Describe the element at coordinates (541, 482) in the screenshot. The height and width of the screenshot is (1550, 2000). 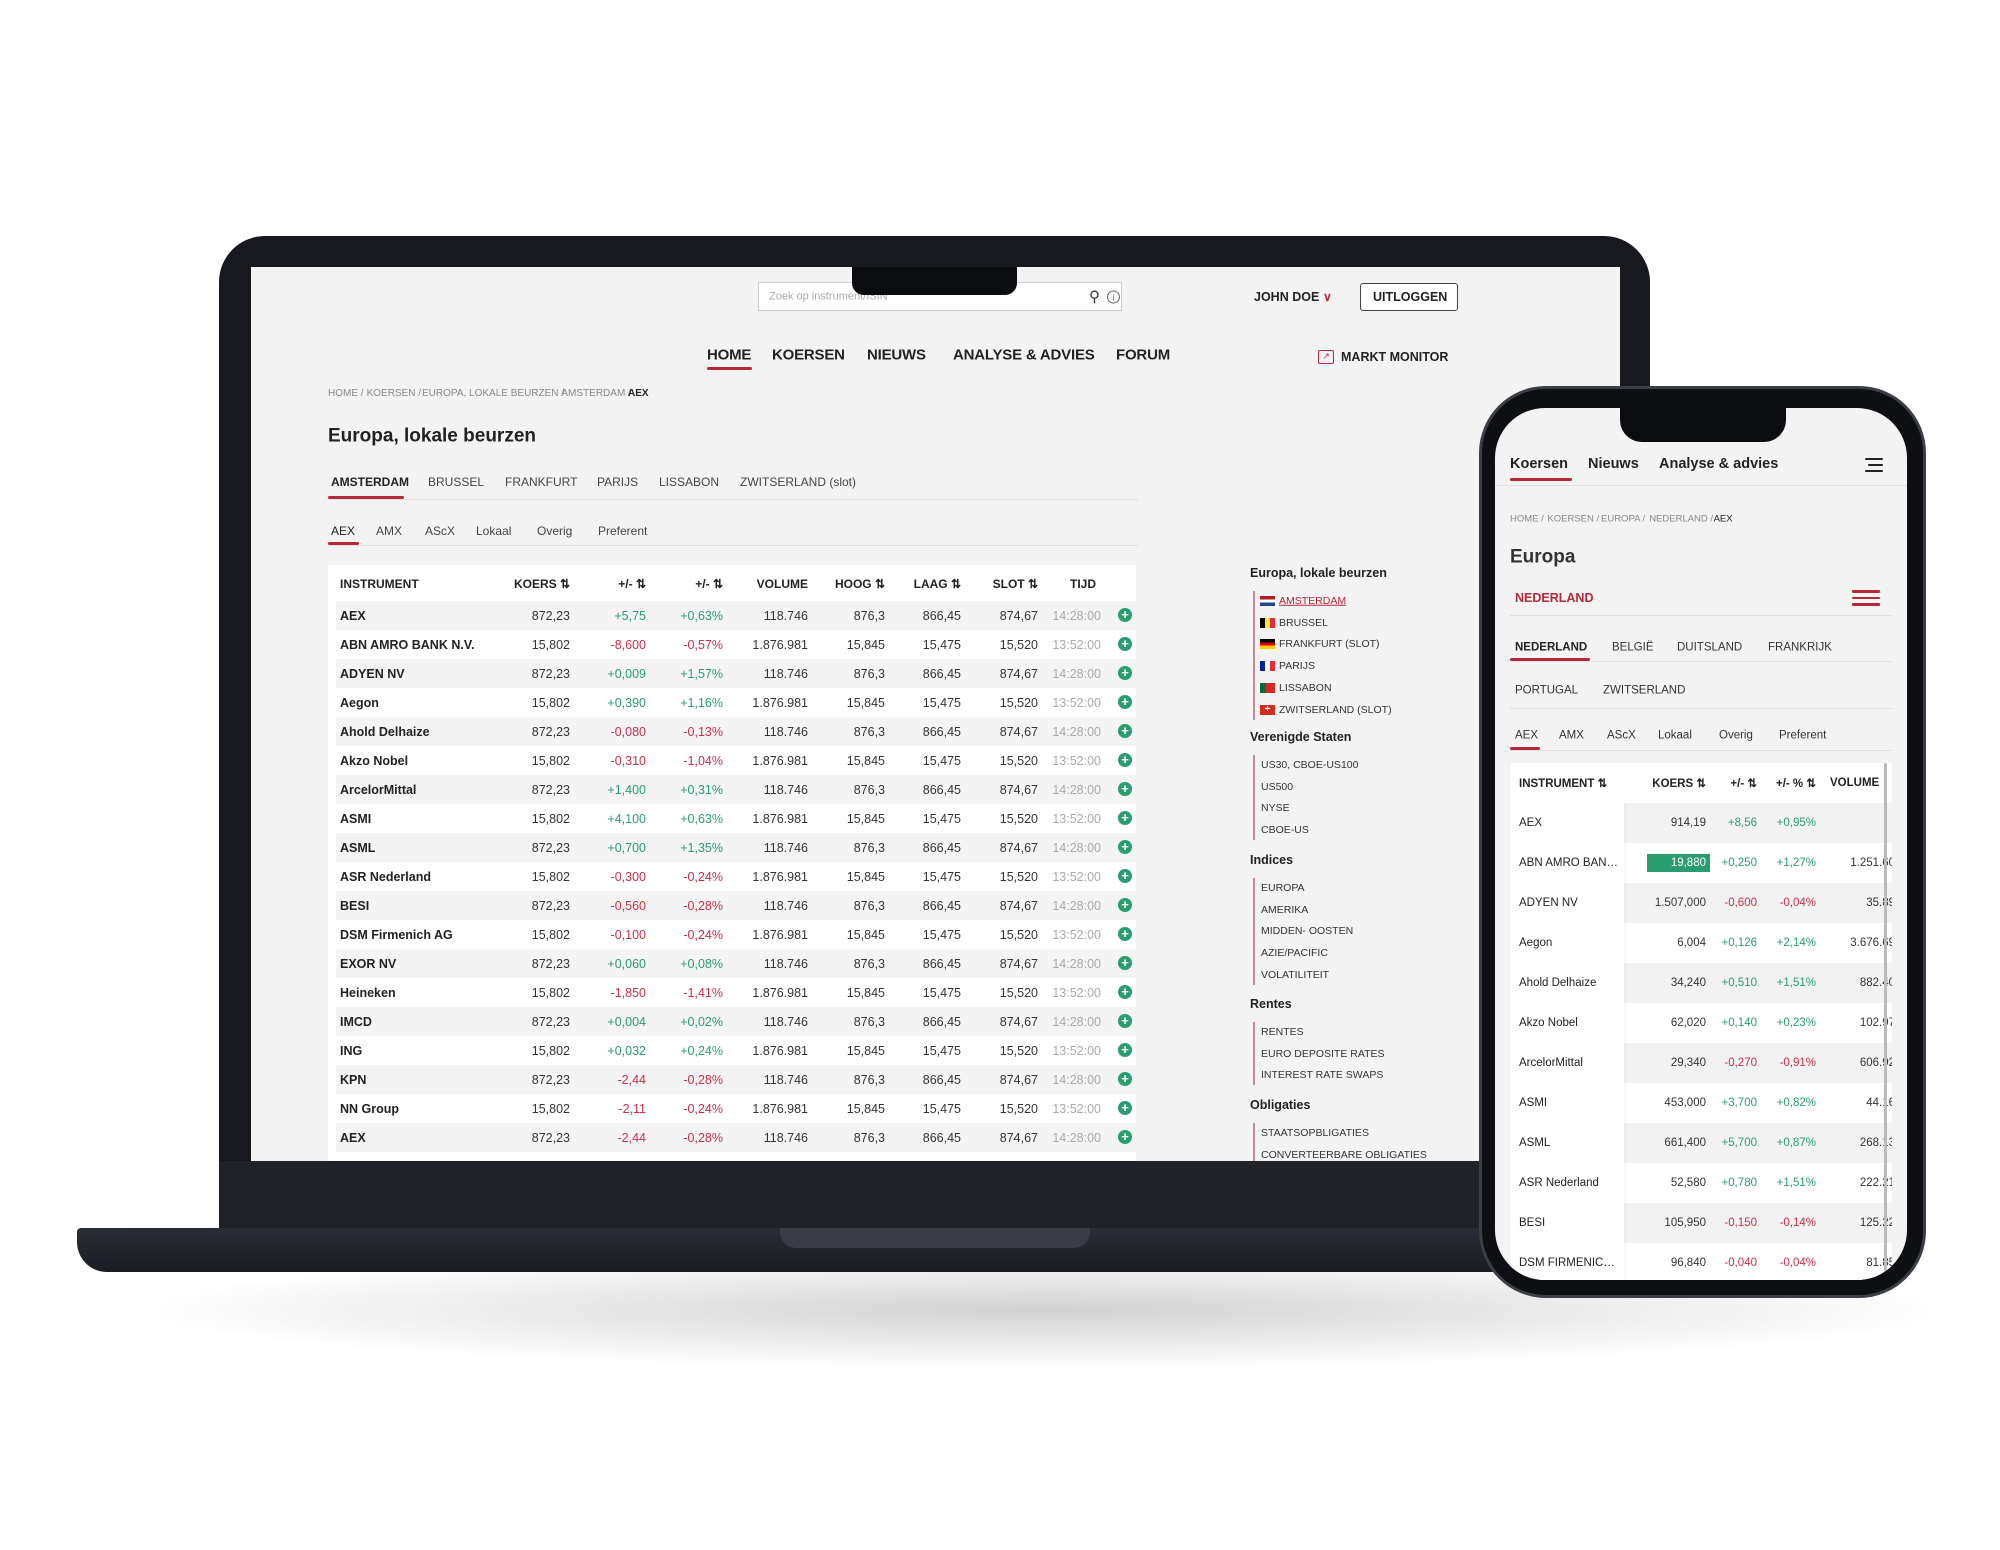
I see `market-tab: FRANKFURT` at that location.